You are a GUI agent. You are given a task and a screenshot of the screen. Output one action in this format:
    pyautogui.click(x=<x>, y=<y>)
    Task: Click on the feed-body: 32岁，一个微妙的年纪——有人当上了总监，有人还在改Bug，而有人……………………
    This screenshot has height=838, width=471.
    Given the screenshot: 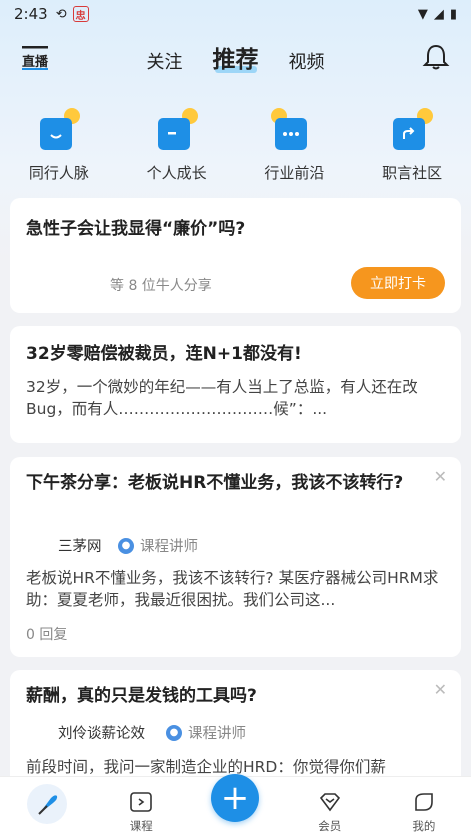 What is the action you would take?
    pyautogui.click(x=222, y=398)
    